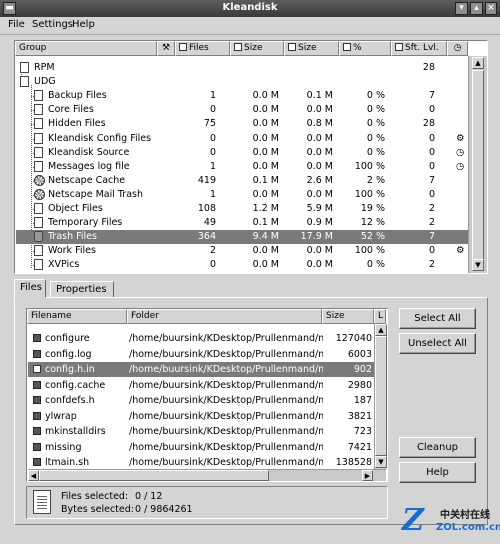 The height and width of the screenshot is (544, 500). What do you see at coordinates (242, 195) in the screenshot?
I see `group-row: Netscape Mail Trash 1 0.0 M 0.0 M 100 % 0` at bounding box center [242, 195].